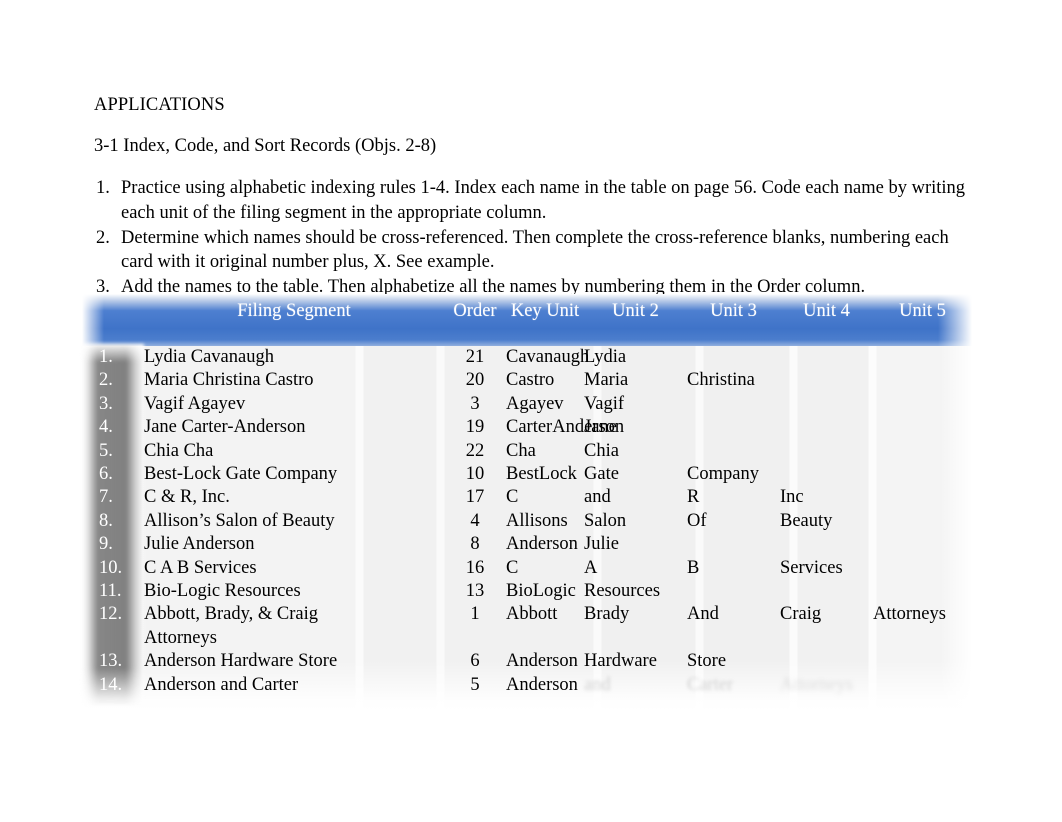  What do you see at coordinates (909, 614) in the screenshot?
I see `cell-unit-5: Attorneys` at bounding box center [909, 614].